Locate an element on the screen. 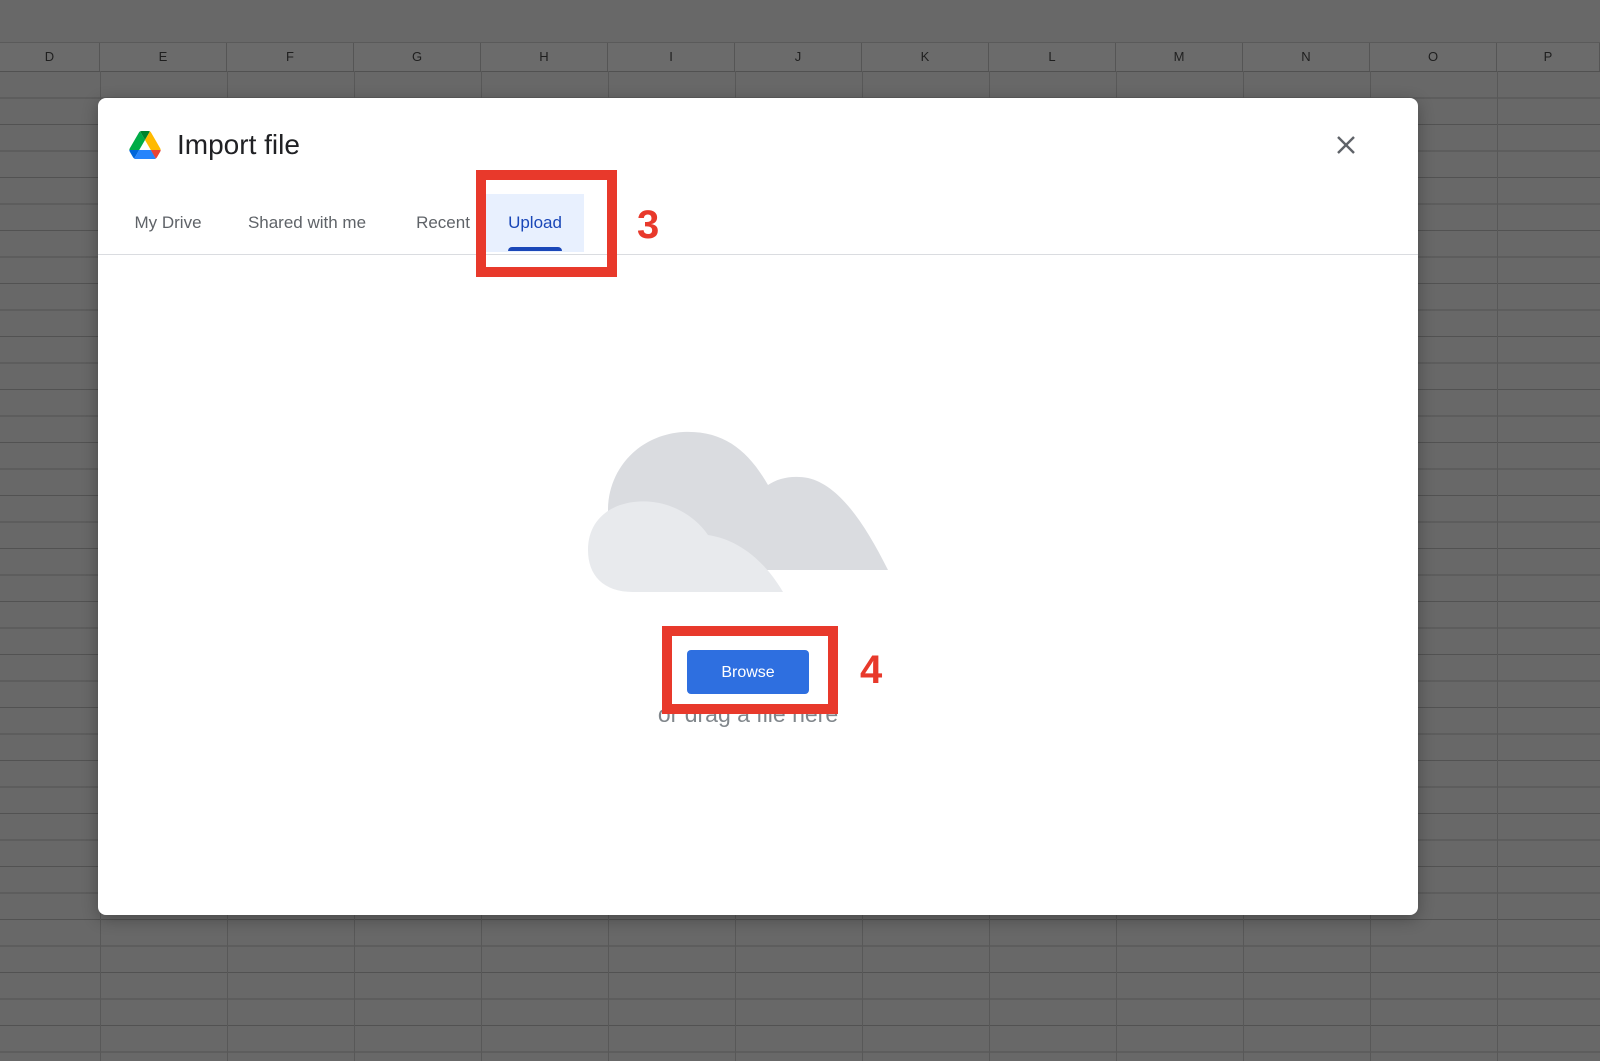 Image resolution: width=1600 pixels, height=1061 pixels. tab-shared-with-me: Shared with me is located at coordinates (307, 223).